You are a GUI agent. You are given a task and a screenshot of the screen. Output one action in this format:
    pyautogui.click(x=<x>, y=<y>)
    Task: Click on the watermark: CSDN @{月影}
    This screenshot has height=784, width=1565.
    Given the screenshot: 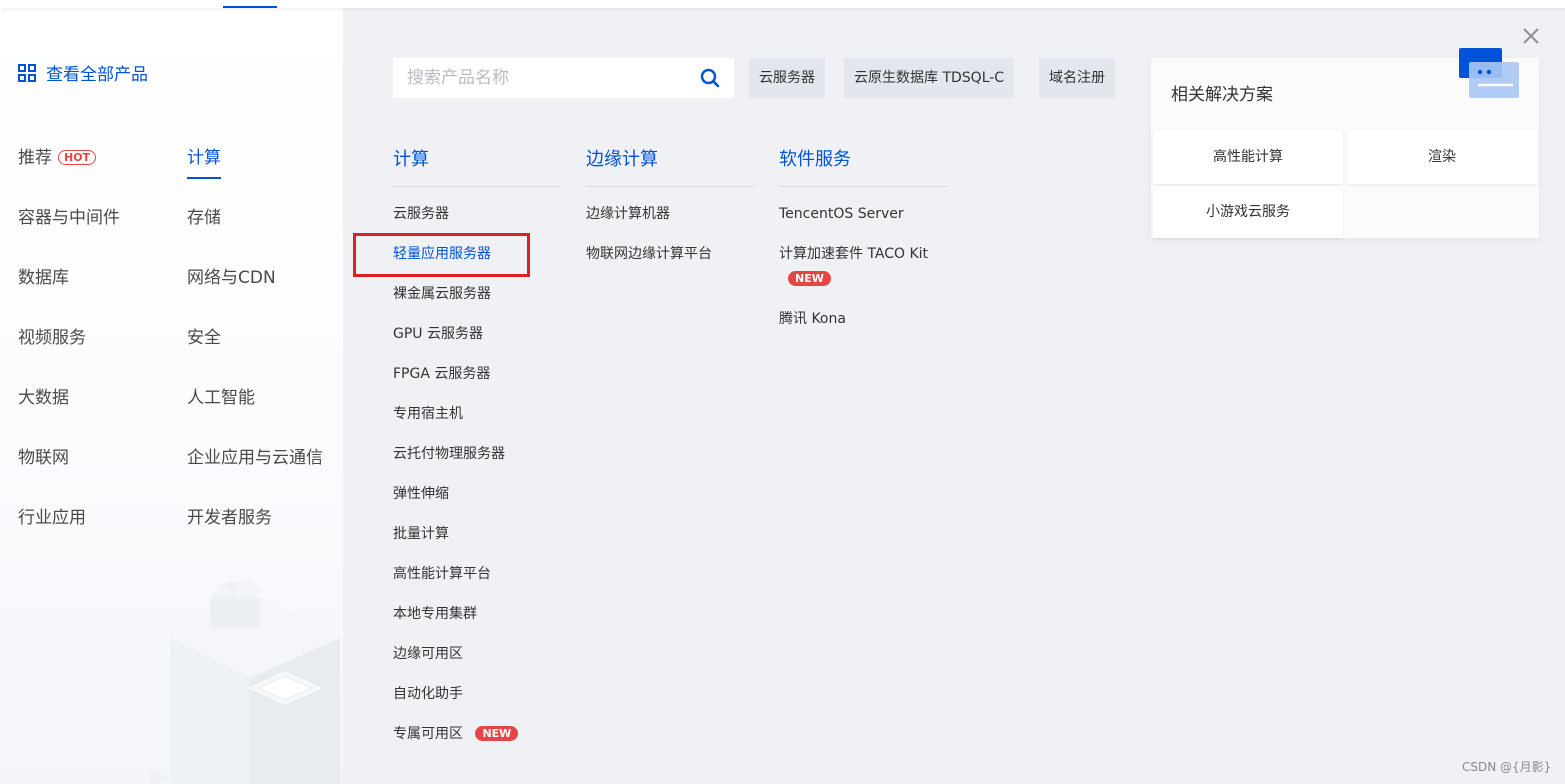 What is the action you would take?
    pyautogui.click(x=1507, y=767)
    